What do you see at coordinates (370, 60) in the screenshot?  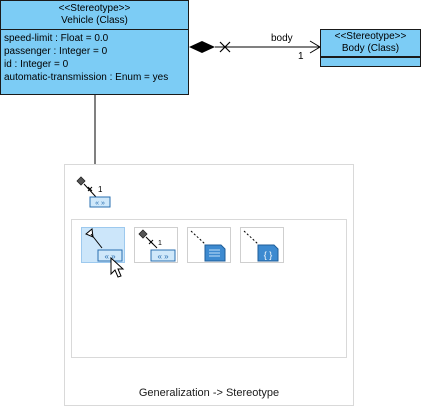 I see `body-operations` at bounding box center [370, 60].